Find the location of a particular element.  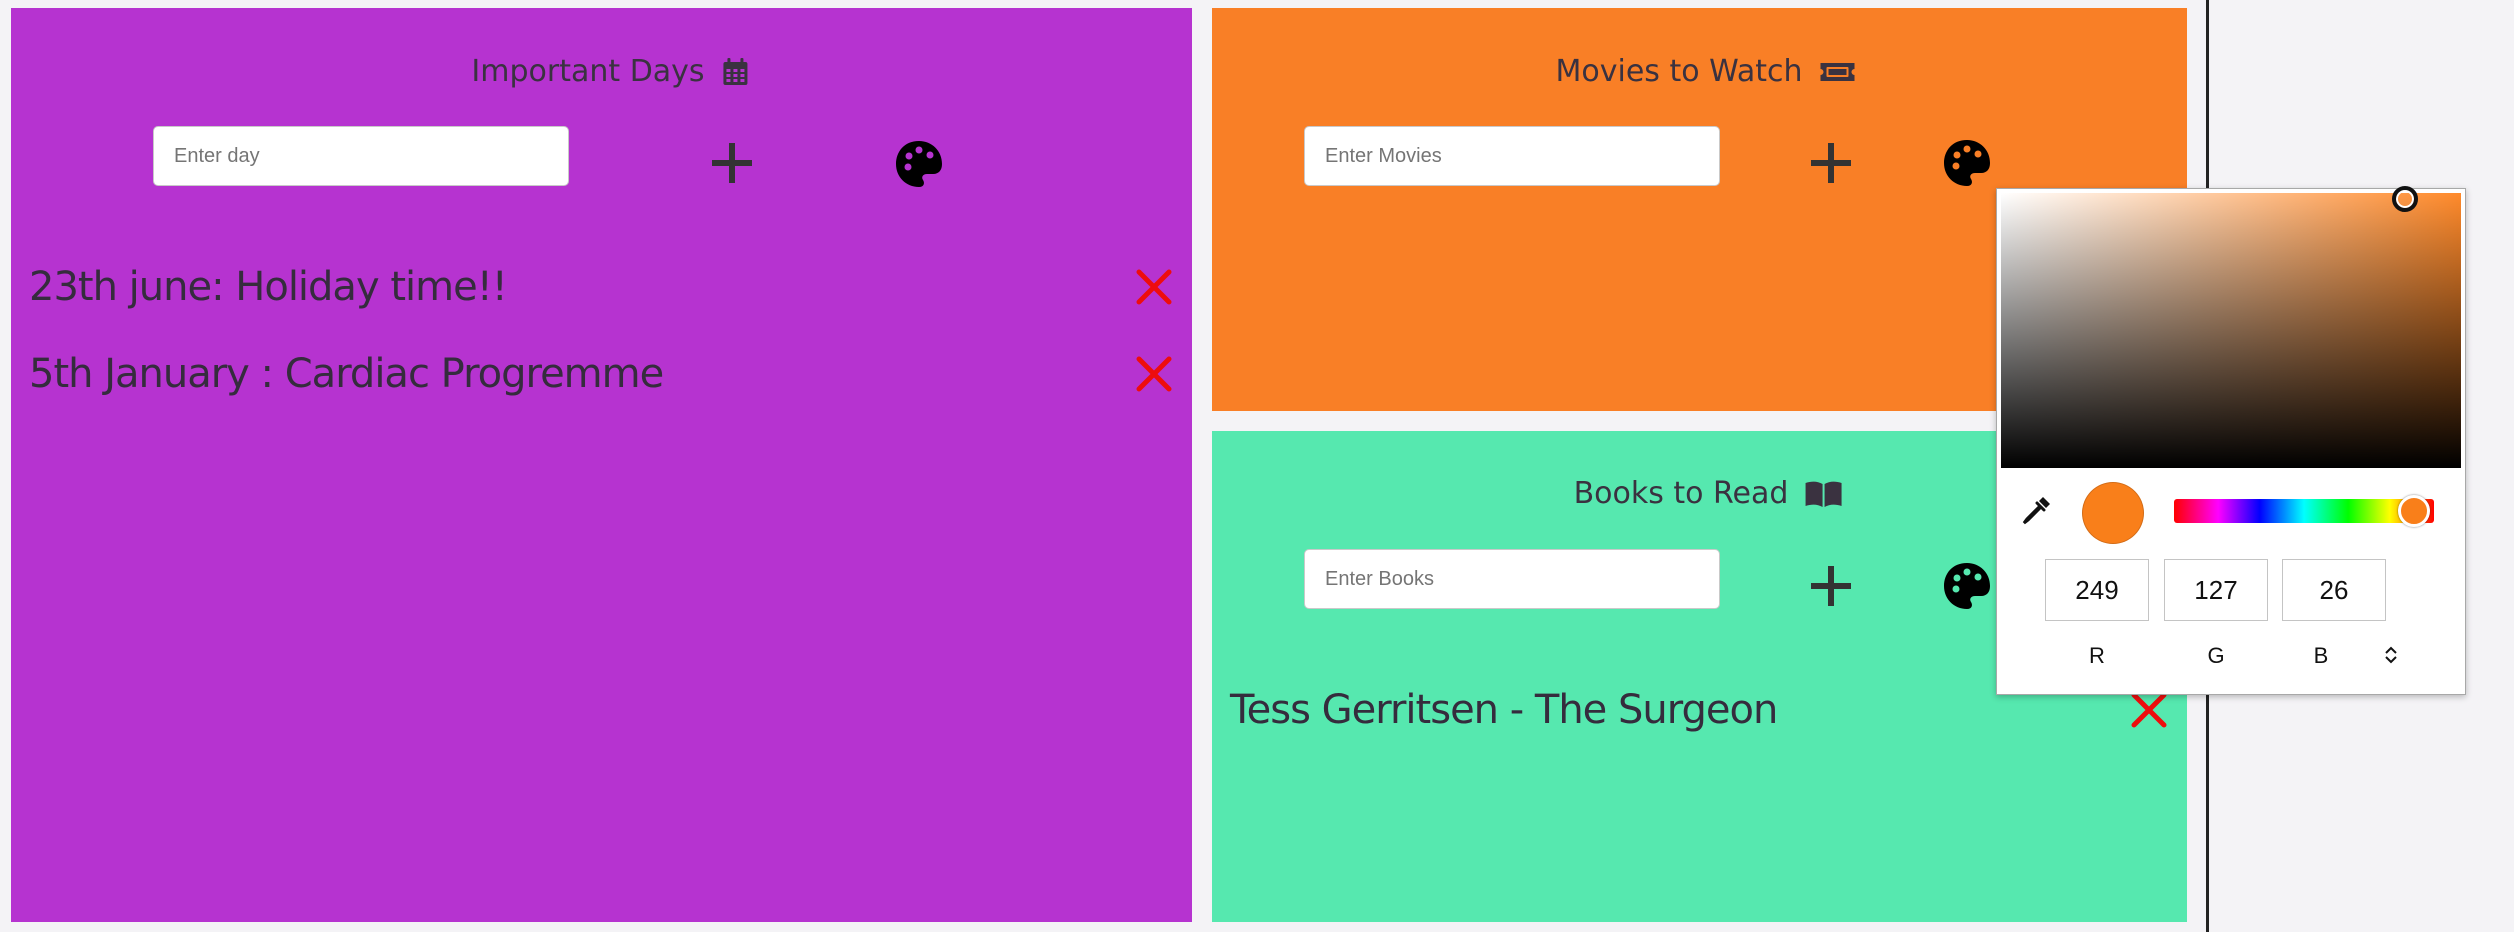

calendar-icon is located at coordinates (735, 71).